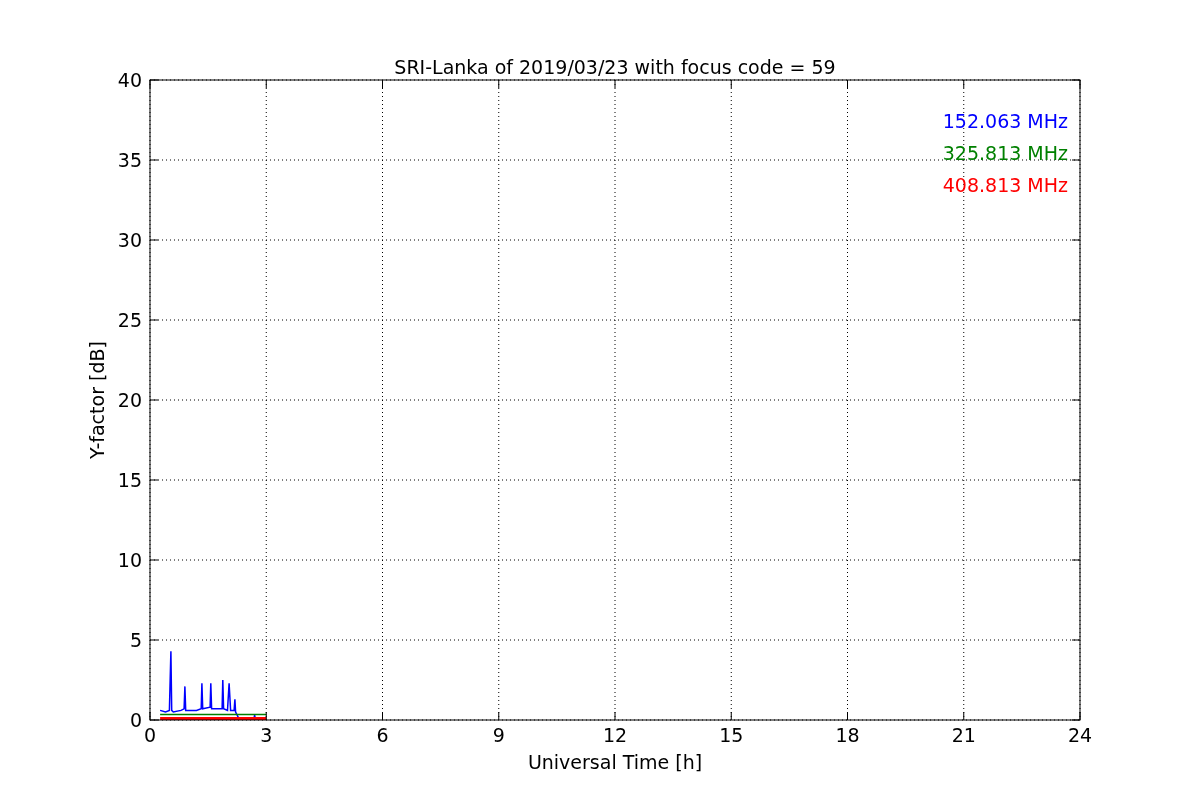 This screenshot has height=800, width=1200. I want to click on y-tick-label: 10, so click(129, 560).